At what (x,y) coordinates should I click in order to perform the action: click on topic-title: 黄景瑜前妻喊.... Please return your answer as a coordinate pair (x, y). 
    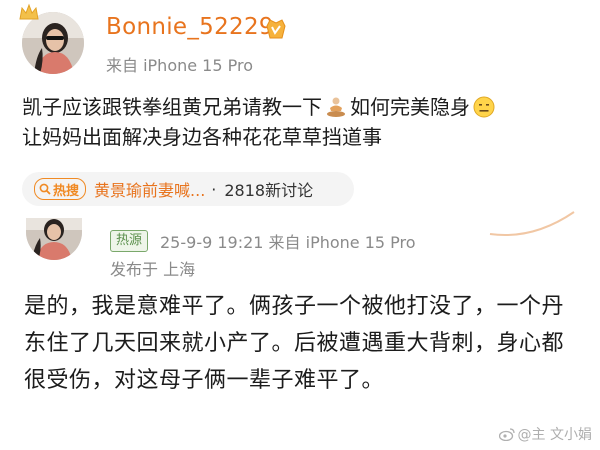
    Looking at the image, I should click on (150, 190).